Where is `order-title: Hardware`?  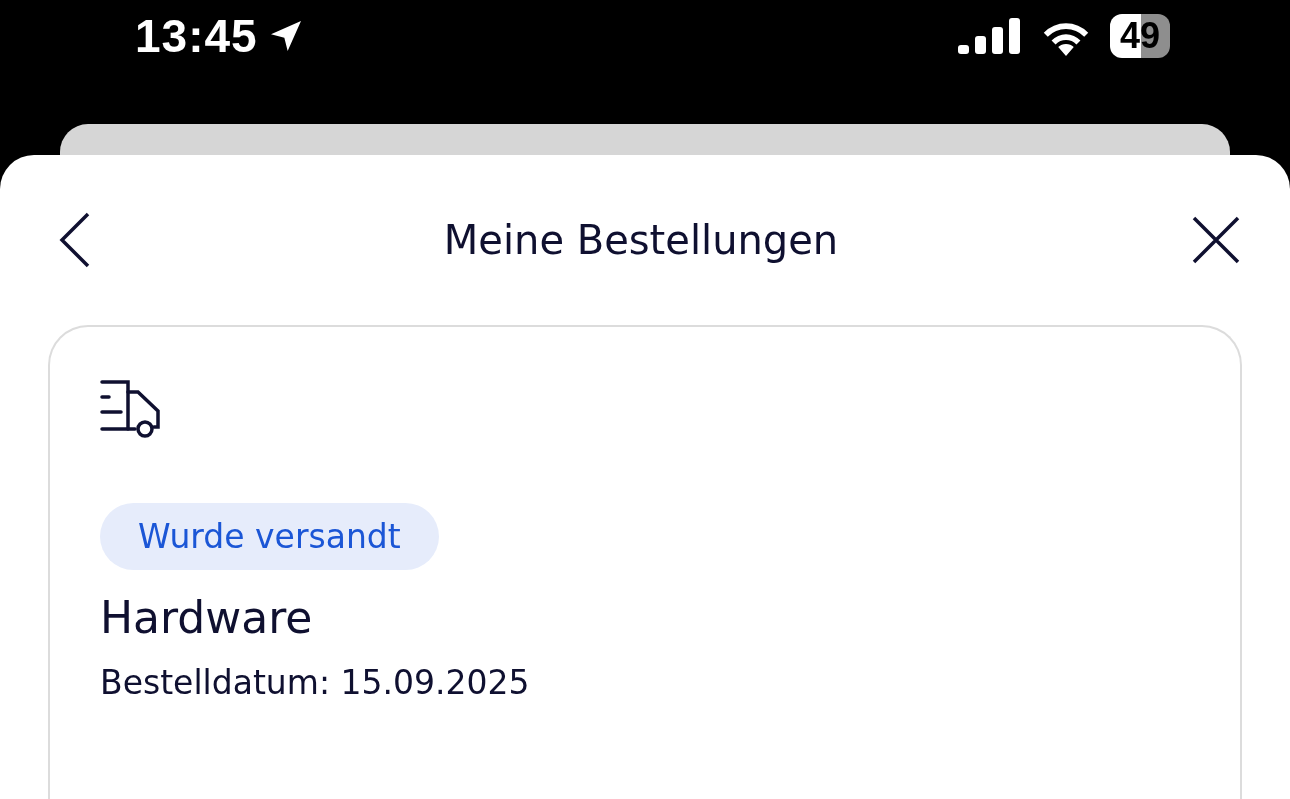
order-title: Hardware is located at coordinates (206, 617).